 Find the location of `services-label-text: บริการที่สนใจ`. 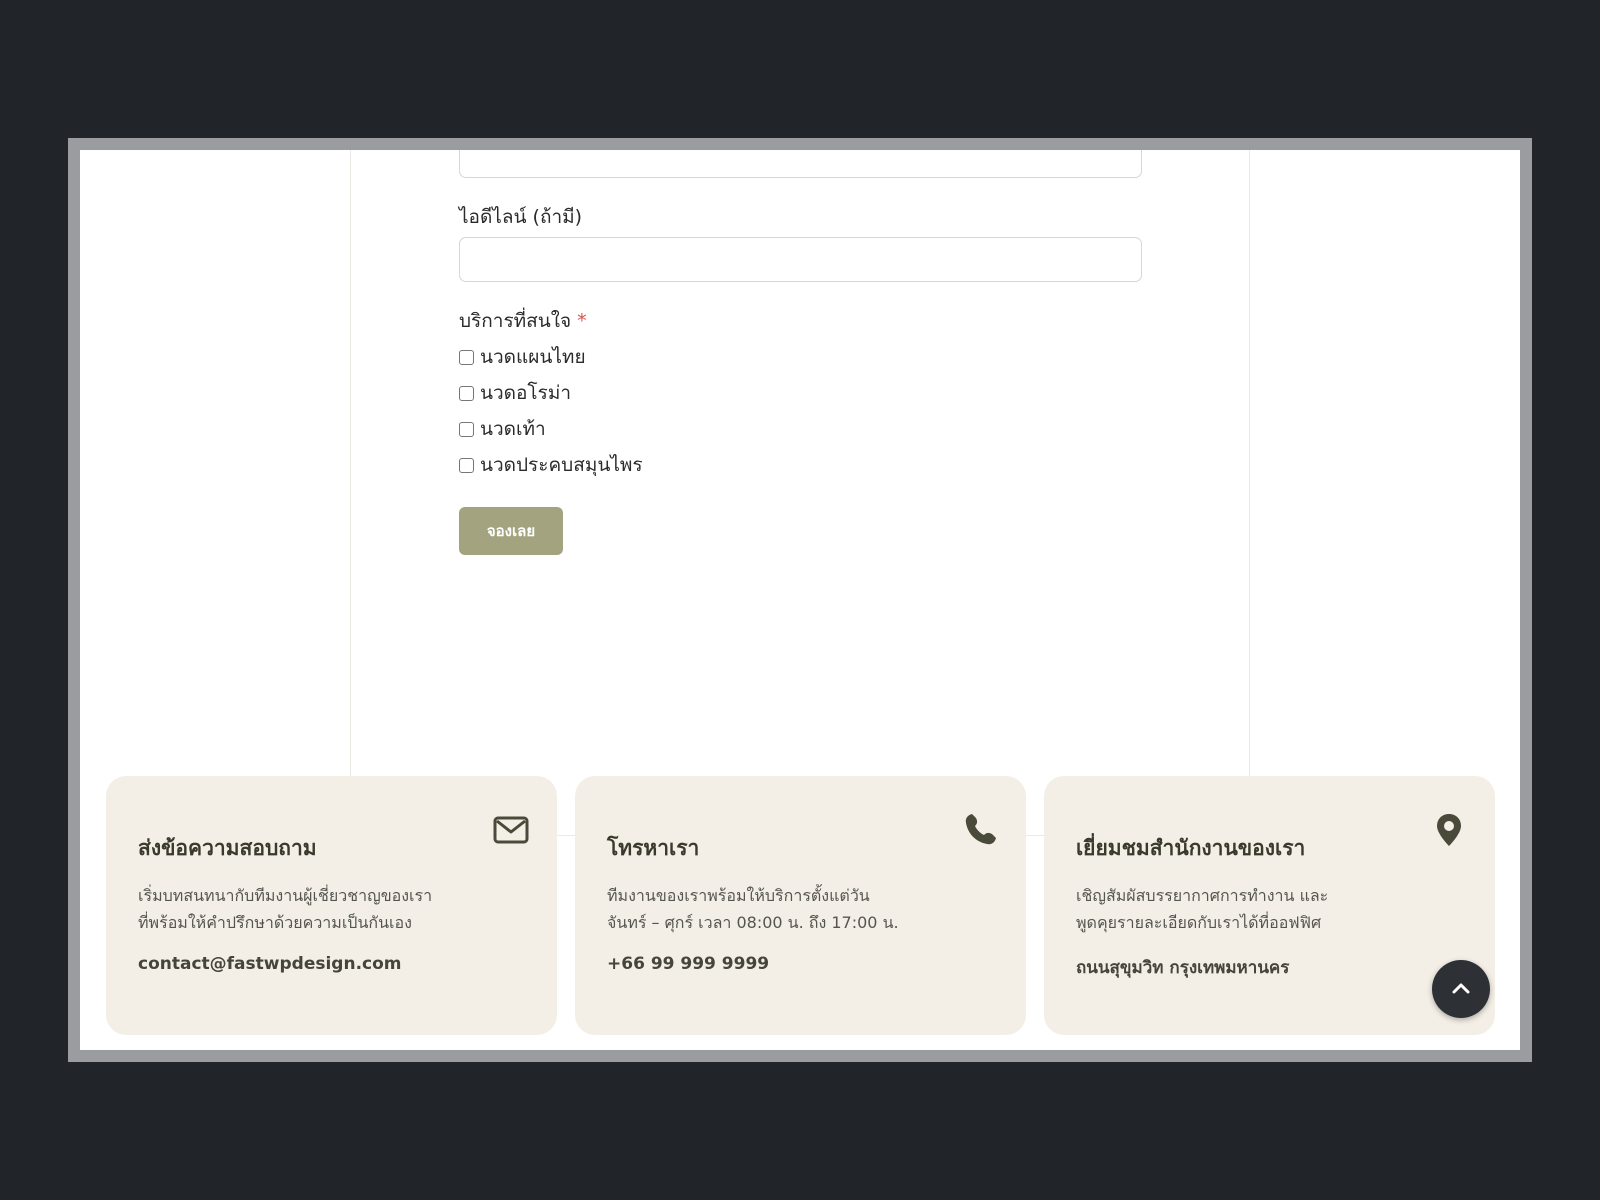

services-label-text: บริการที่สนใจ is located at coordinates (515, 321).